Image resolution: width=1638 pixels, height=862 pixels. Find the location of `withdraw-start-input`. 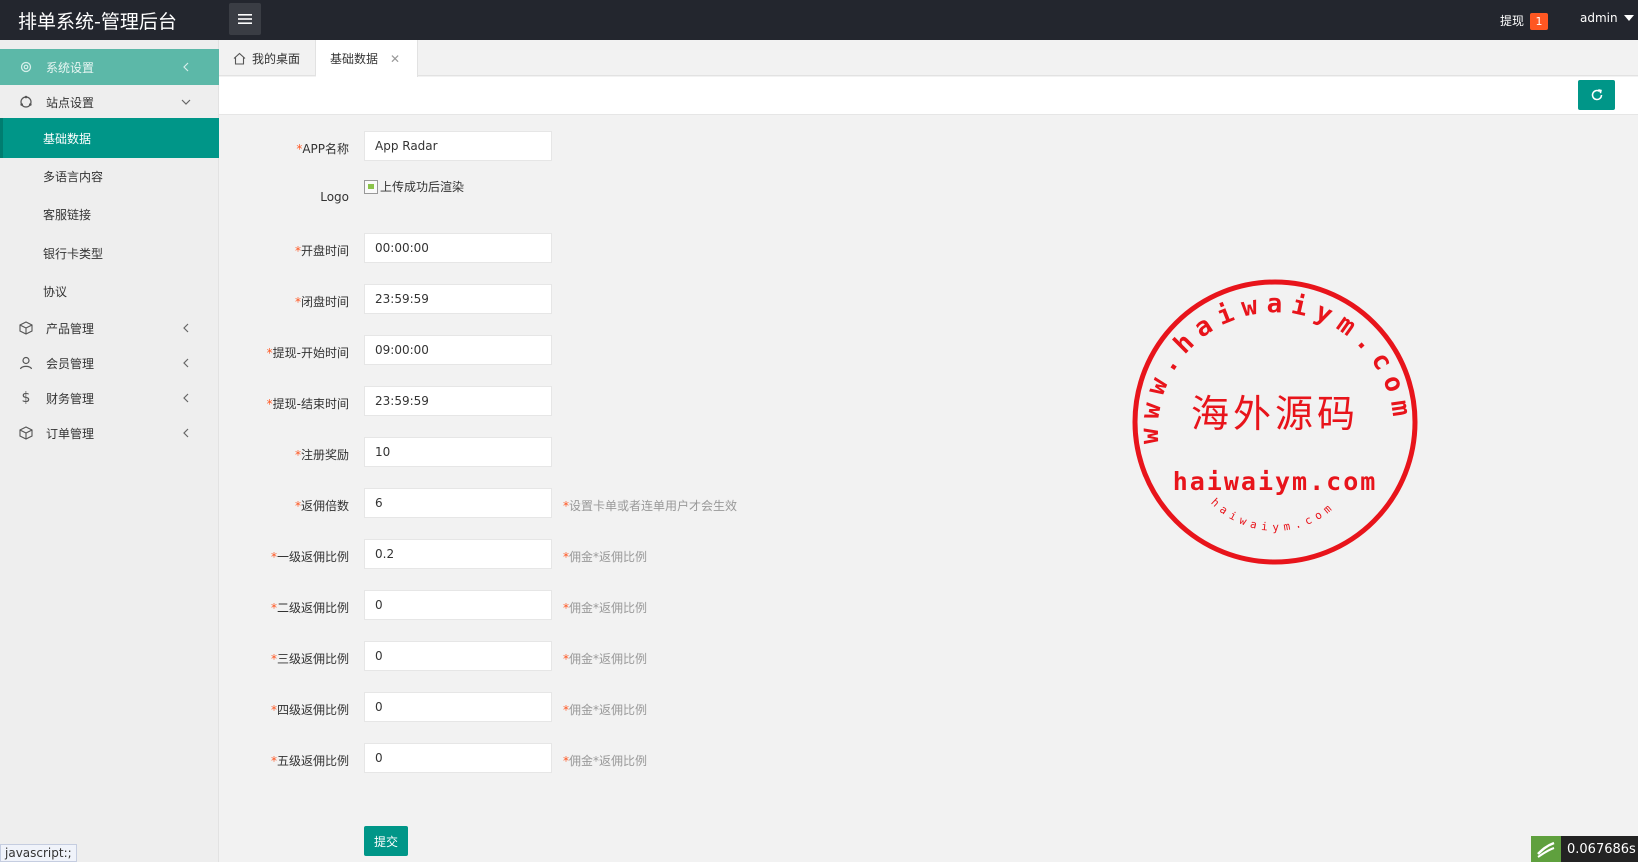

withdraw-start-input is located at coordinates (458, 350).